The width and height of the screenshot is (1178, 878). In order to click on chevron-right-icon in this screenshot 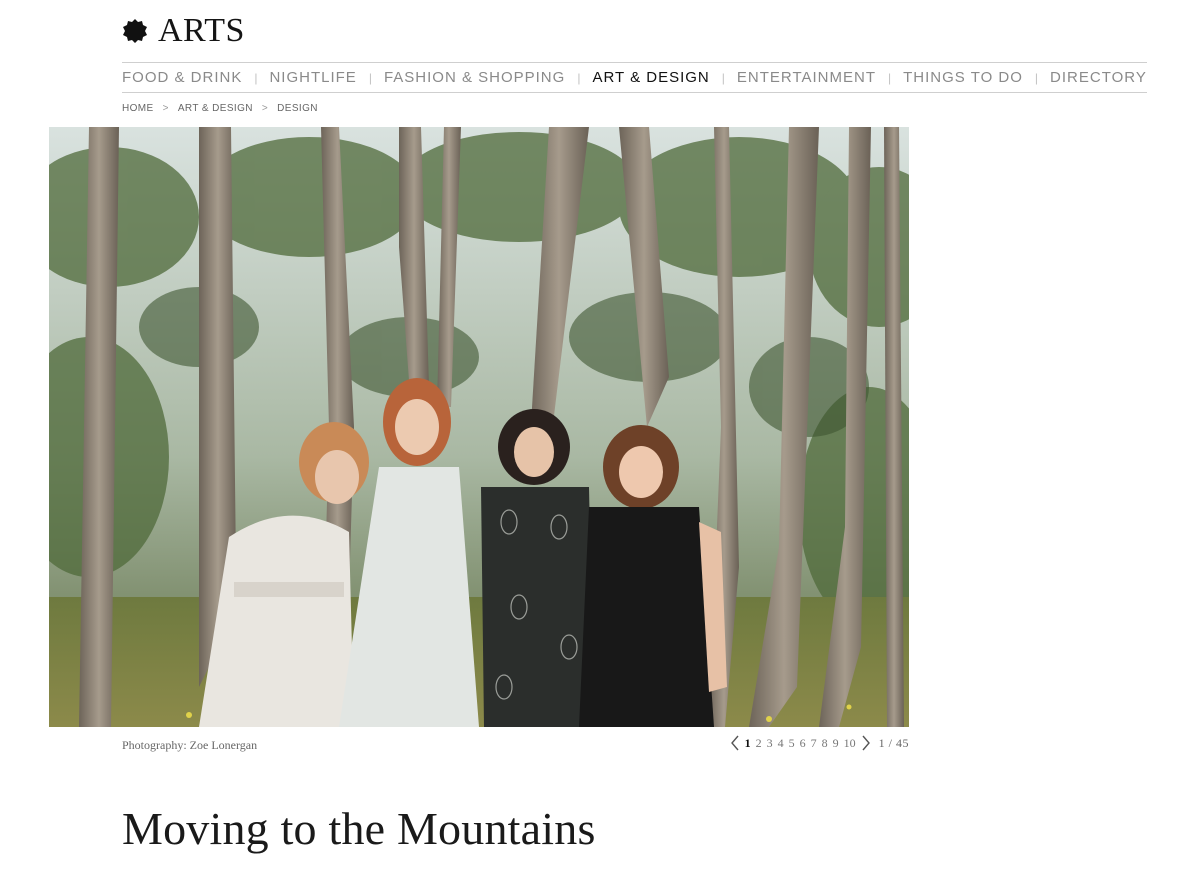, I will do `click(866, 743)`.